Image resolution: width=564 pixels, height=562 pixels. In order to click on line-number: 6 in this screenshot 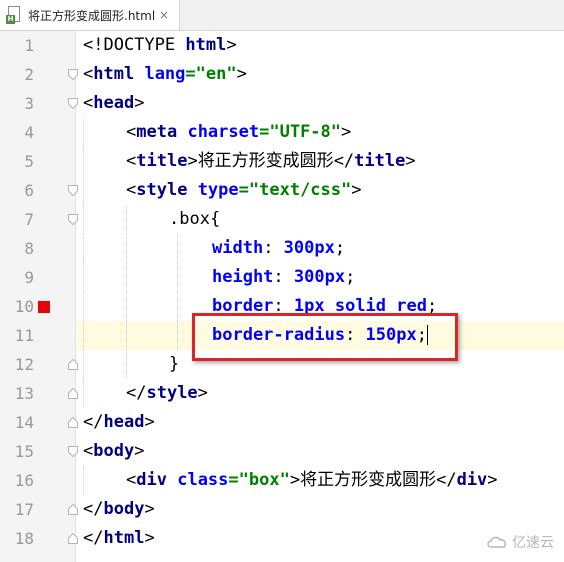, I will do `click(29, 190)`.